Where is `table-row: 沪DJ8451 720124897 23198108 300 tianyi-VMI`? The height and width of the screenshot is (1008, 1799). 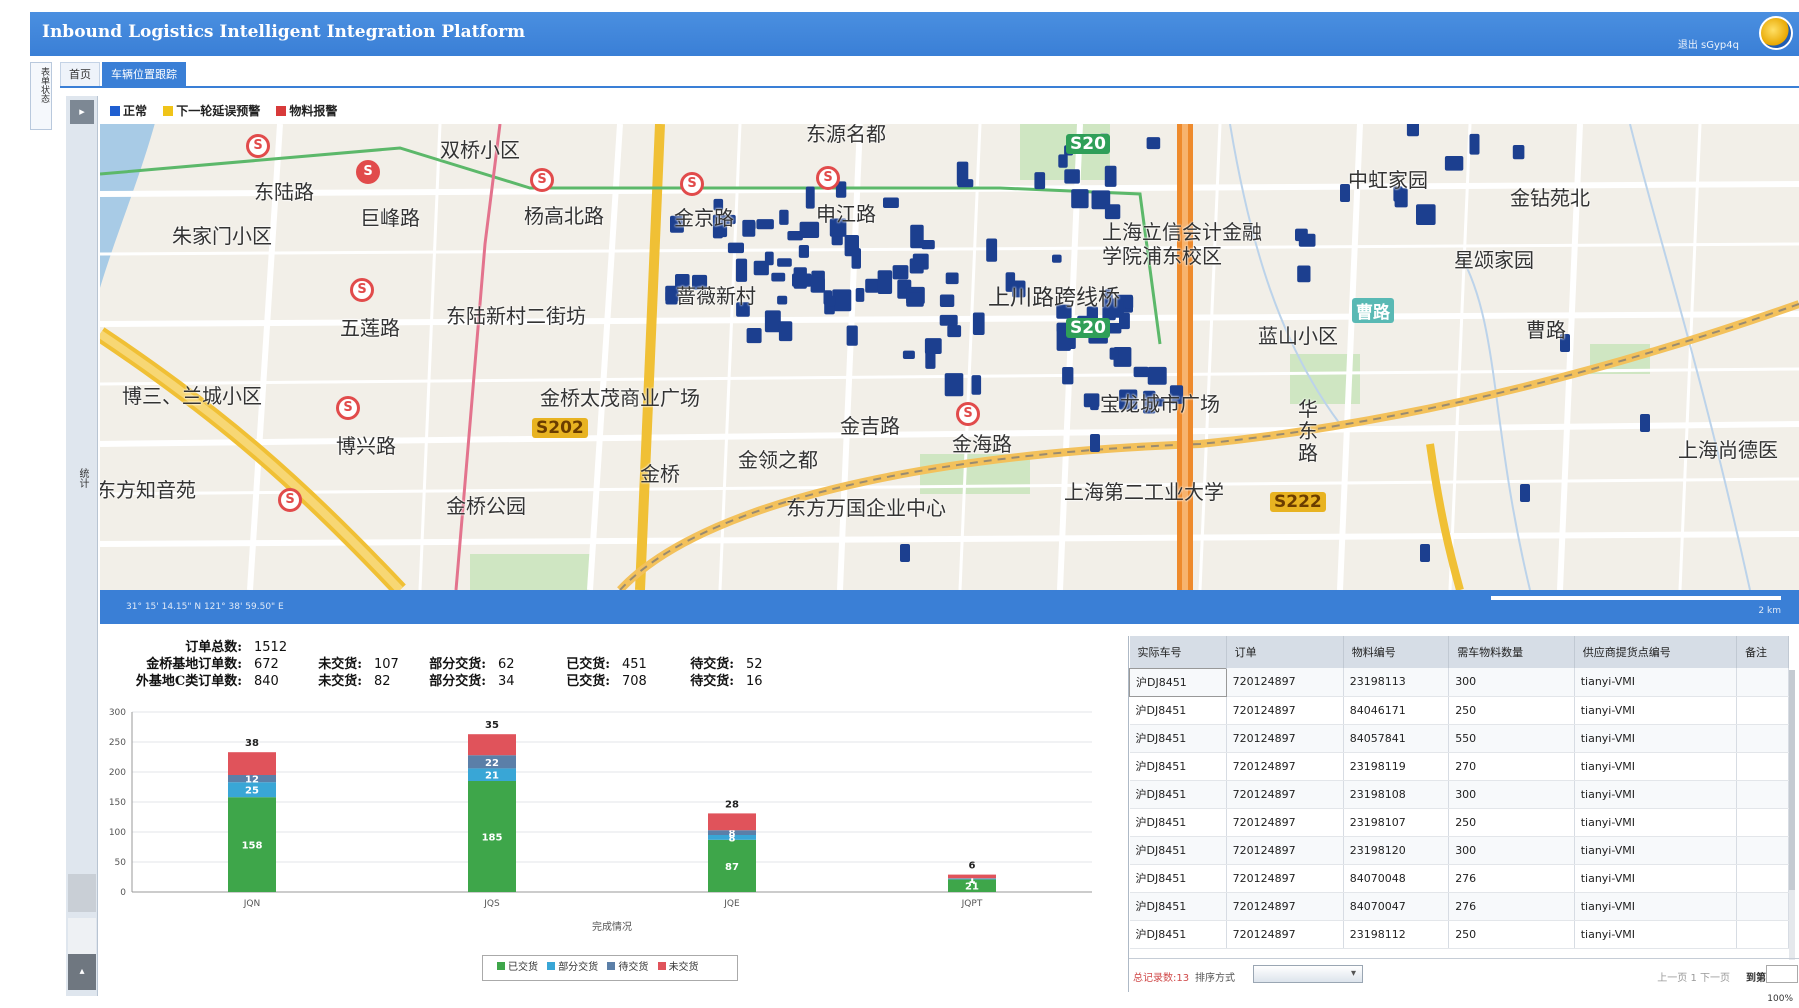
table-row: 沪DJ8451 720124897 23198108 300 tianyi-VMI is located at coordinates (1459, 794).